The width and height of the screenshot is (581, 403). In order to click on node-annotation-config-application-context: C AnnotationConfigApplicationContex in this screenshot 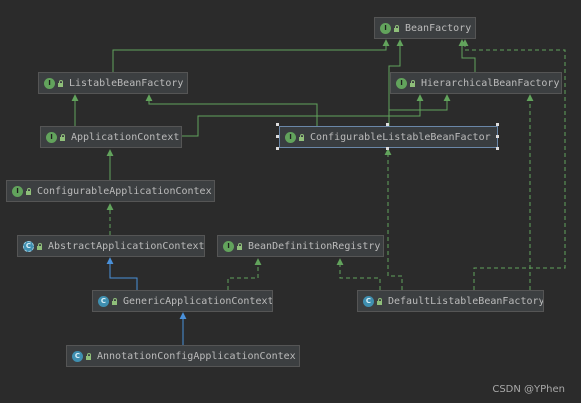, I will do `click(183, 356)`.